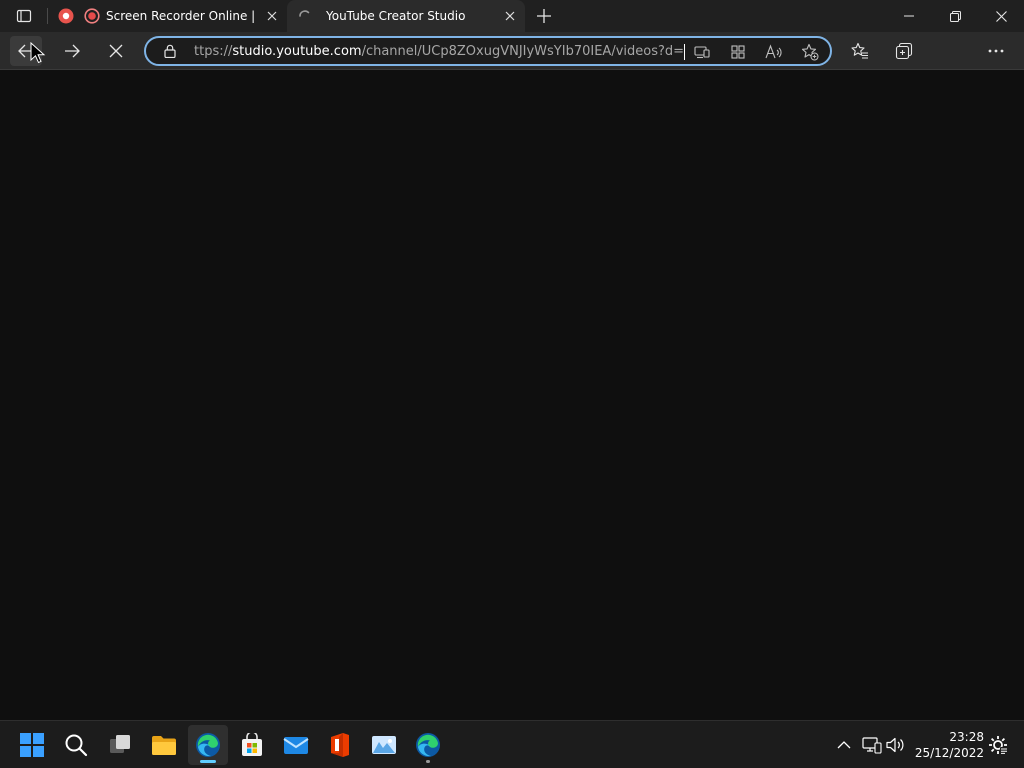  Describe the element at coordinates (1001, 16) in the screenshot. I see `close-window-button` at that location.